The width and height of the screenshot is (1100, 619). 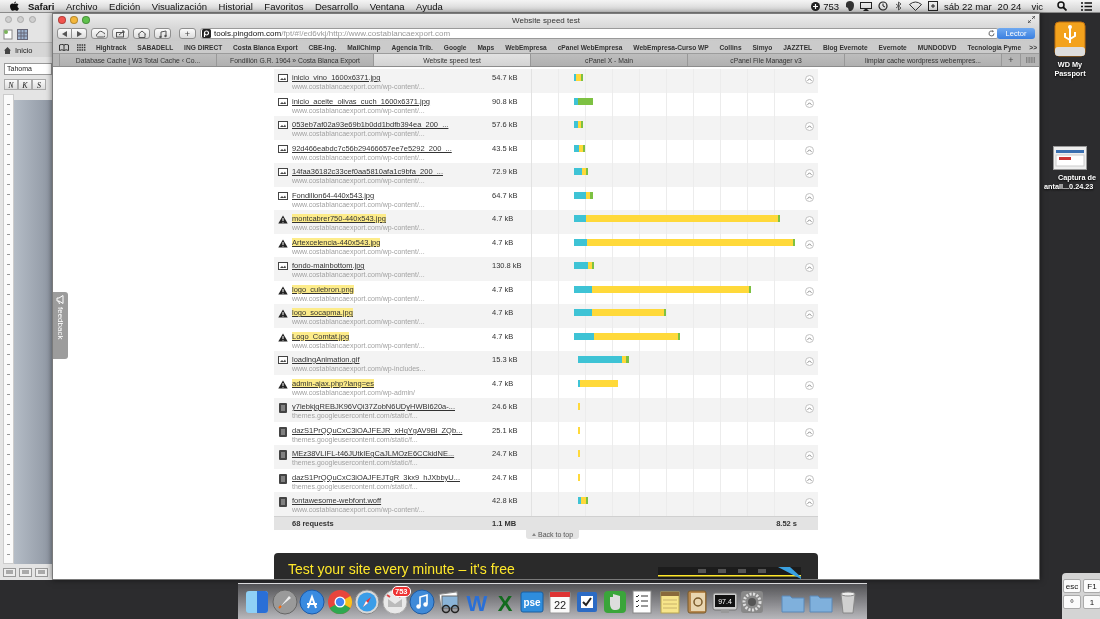 I want to click on style-button: K, so click(x=25, y=84).